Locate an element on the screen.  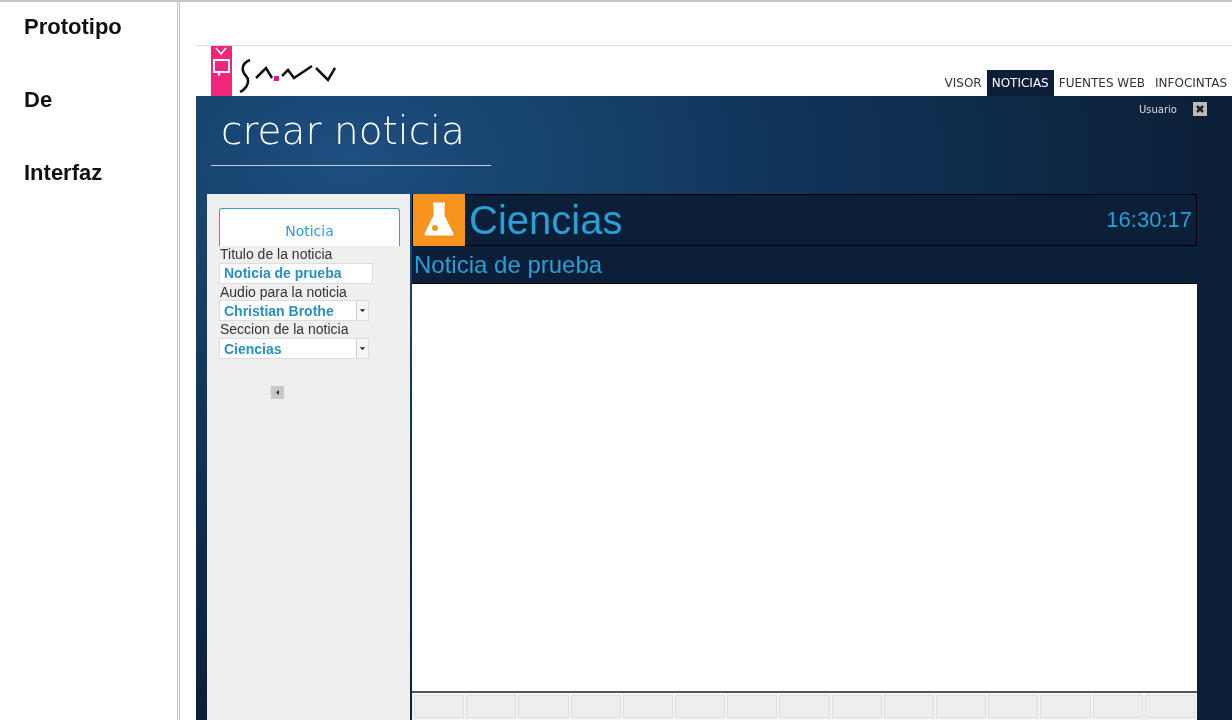
nav-tab: NOTICIAS is located at coordinates (1020, 83).